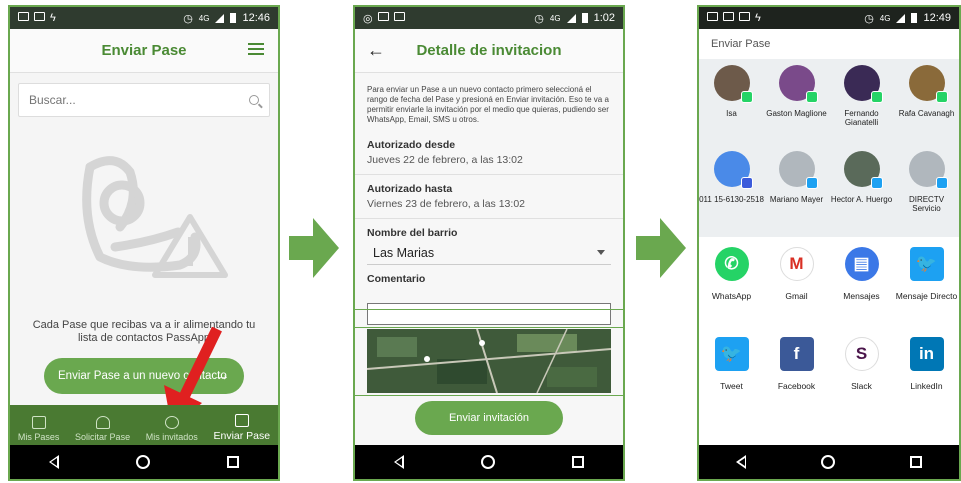 The image size is (961, 483). What do you see at coordinates (411, 145) in the screenshot?
I see `field-label: Autorizado desde` at bounding box center [411, 145].